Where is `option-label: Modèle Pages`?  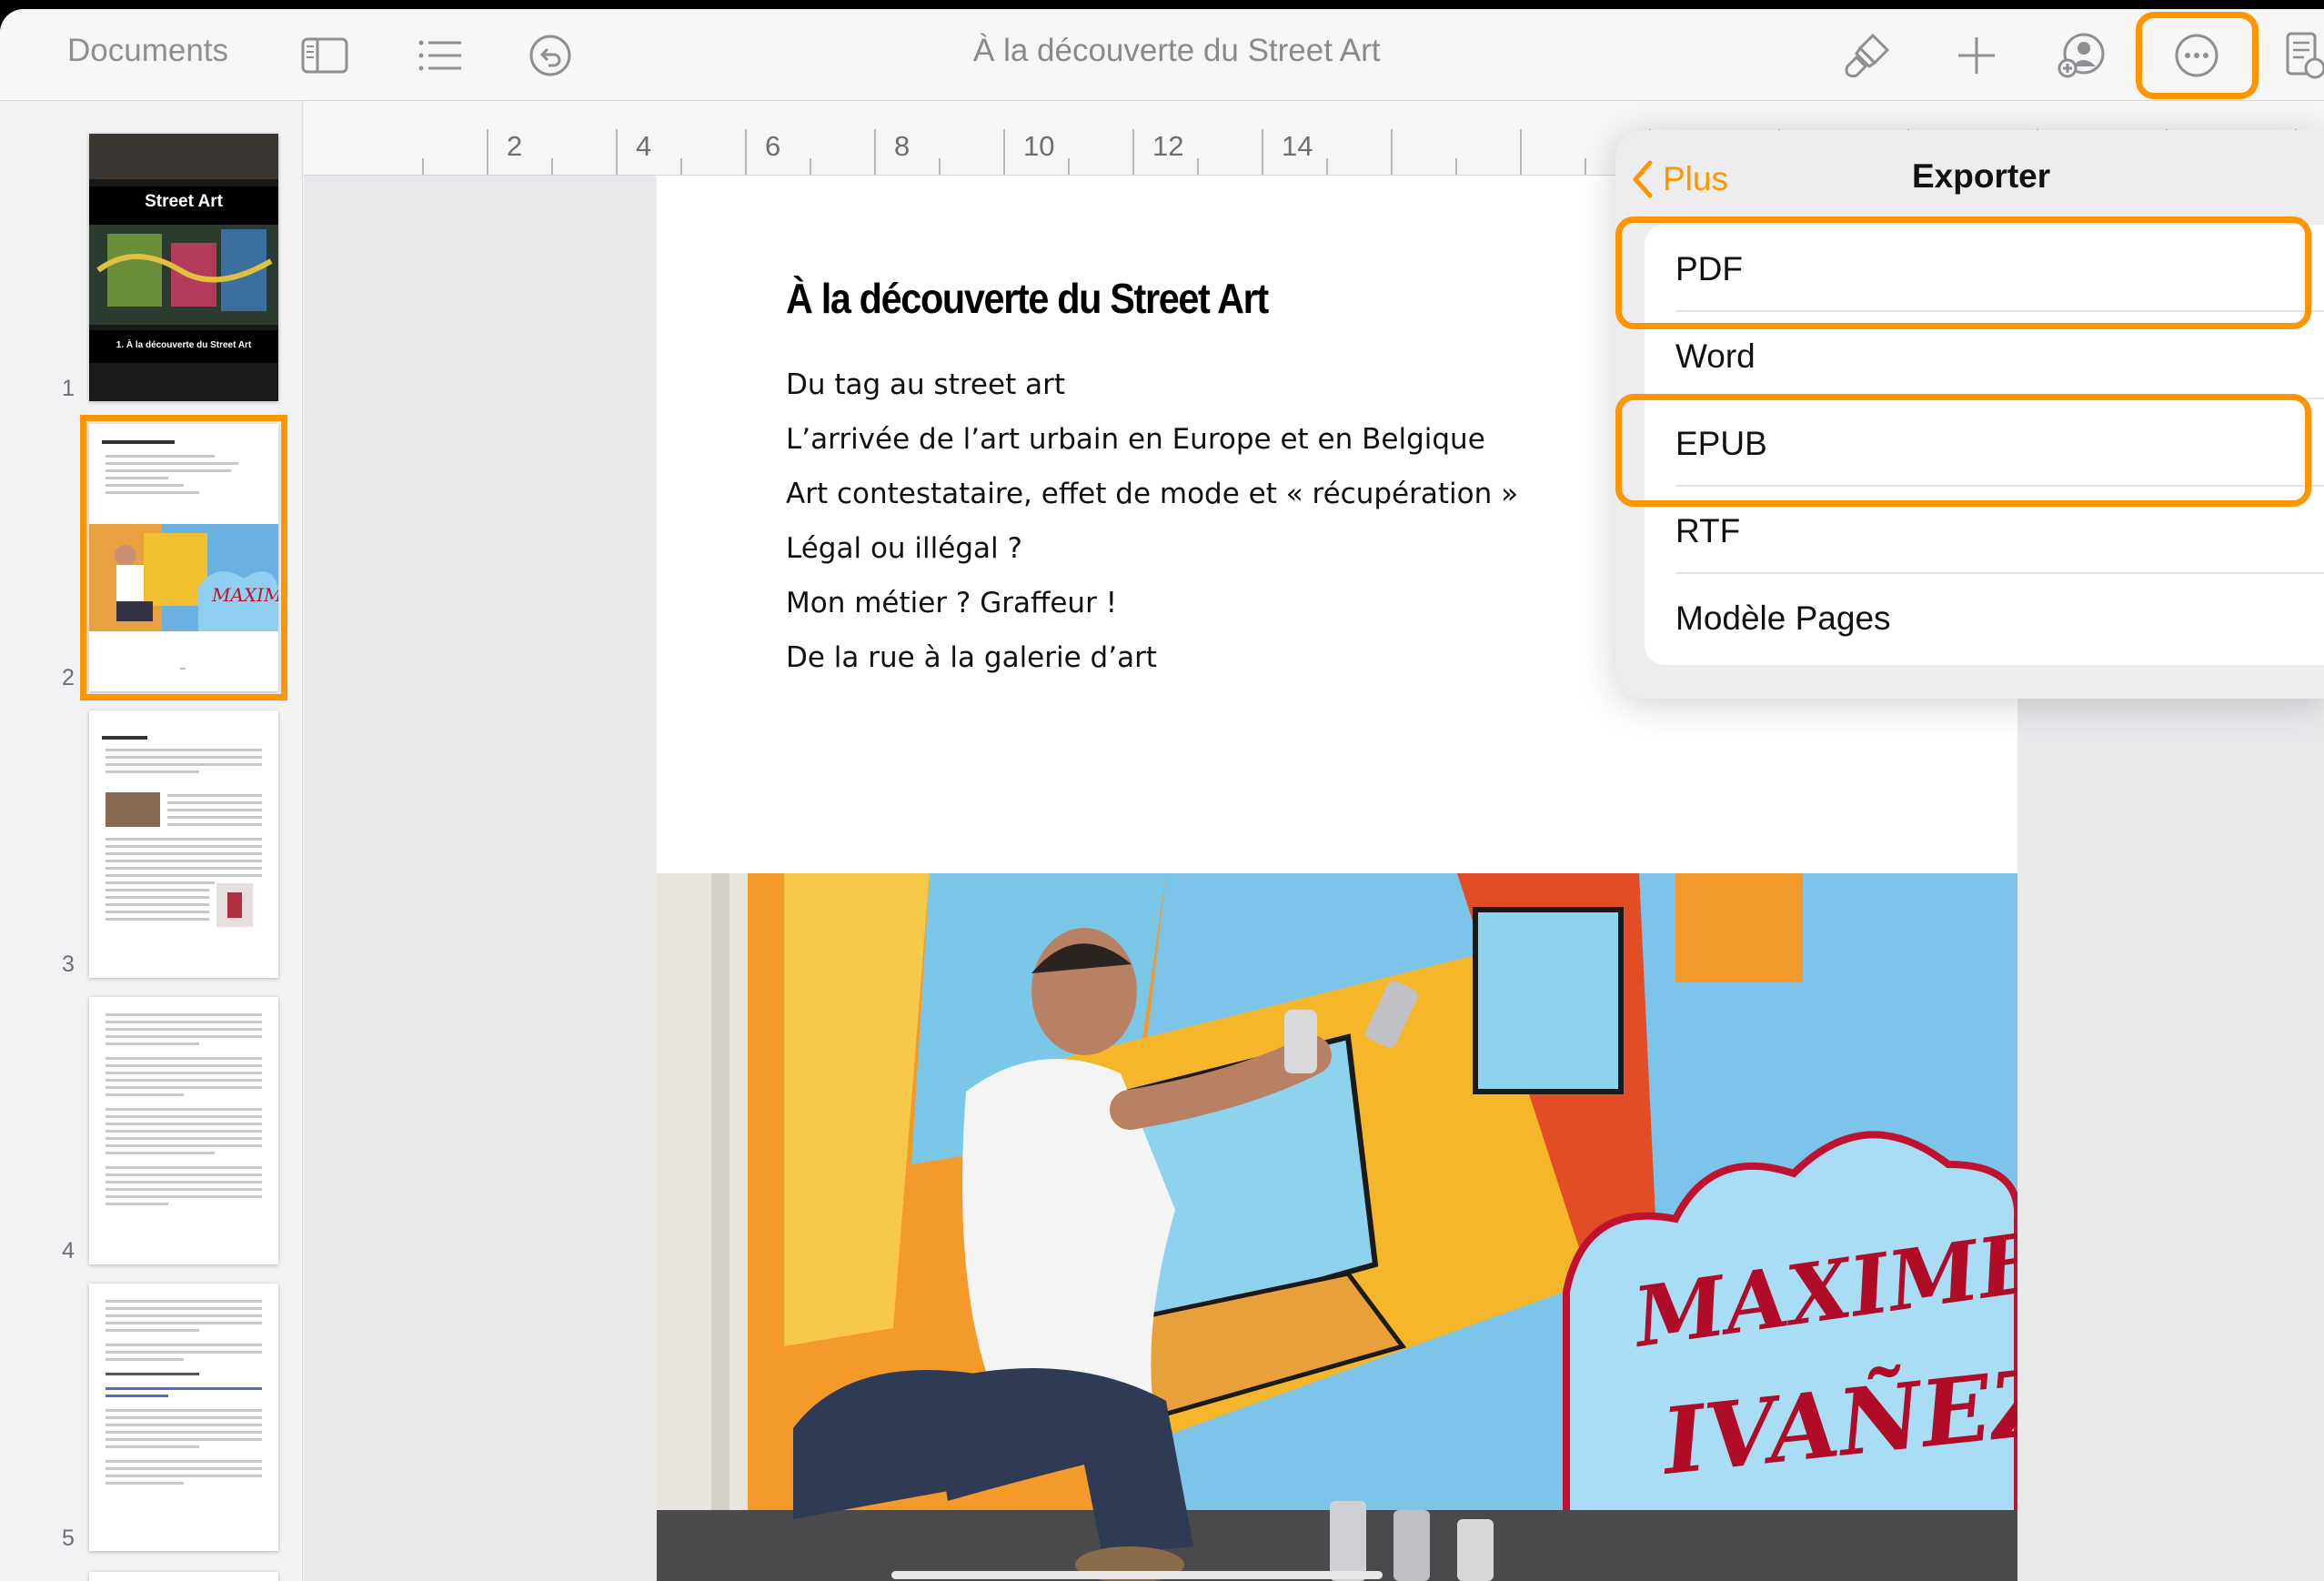 option-label: Modèle Pages is located at coordinates (1783, 618).